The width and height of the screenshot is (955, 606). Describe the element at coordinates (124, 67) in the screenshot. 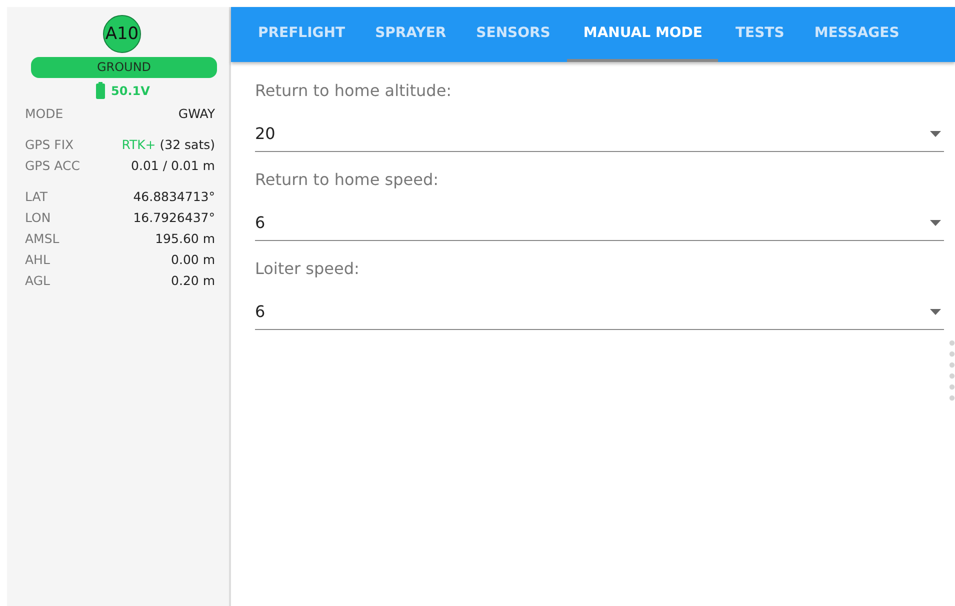

I see `status-pill: GROUND` at that location.